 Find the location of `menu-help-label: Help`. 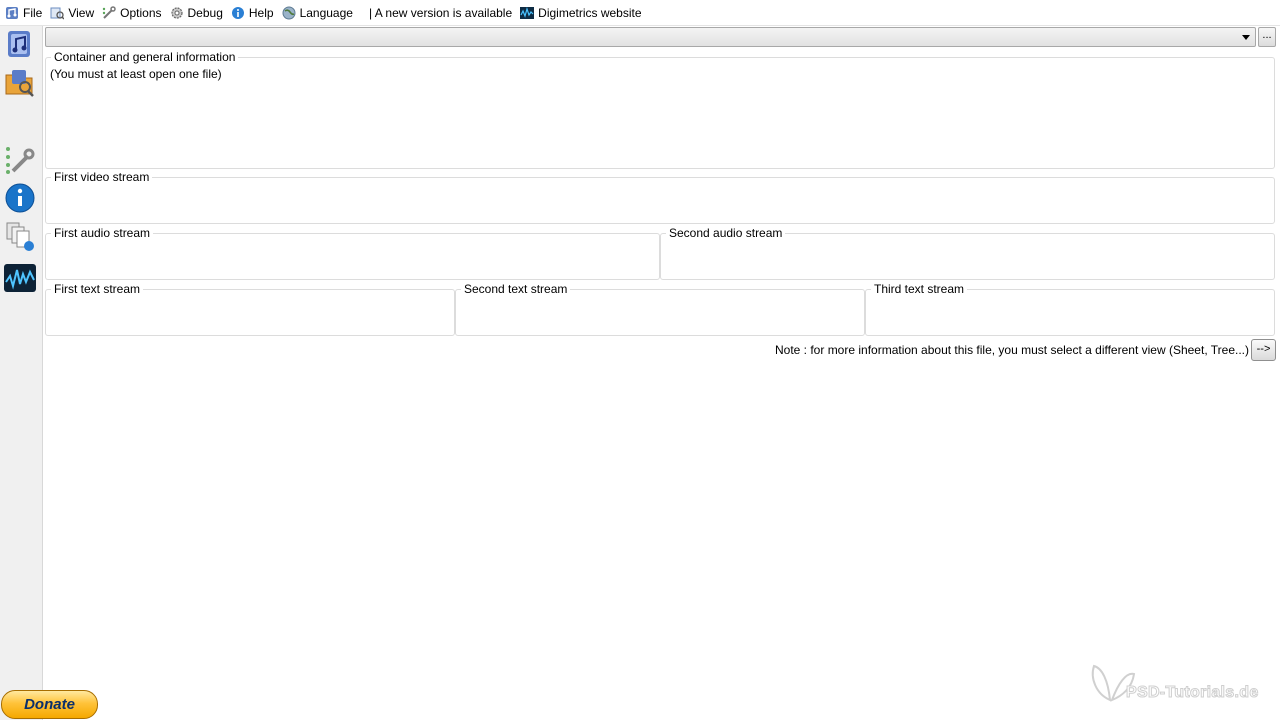

menu-help-label: Help is located at coordinates (261, 12).